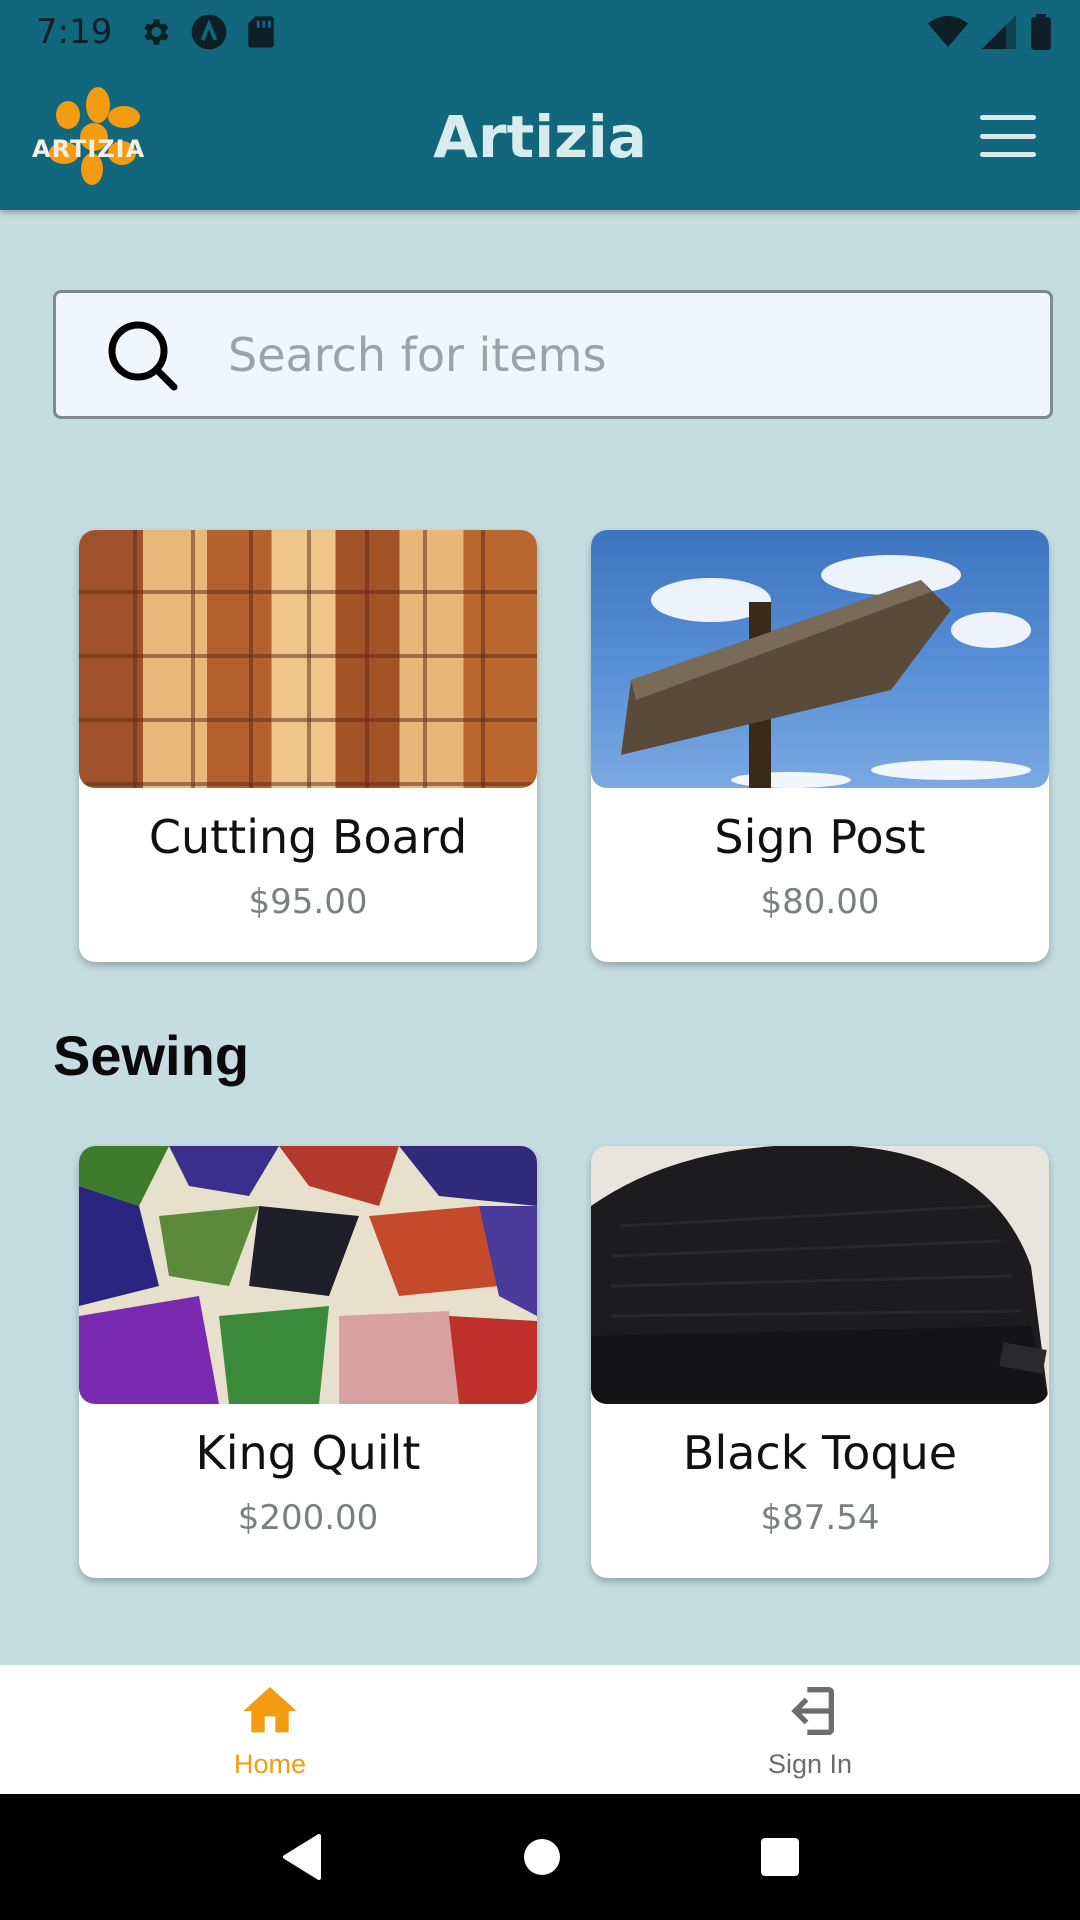  Describe the element at coordinates (1041, 31) in the screenshot. I see `battery-icon` at that location.